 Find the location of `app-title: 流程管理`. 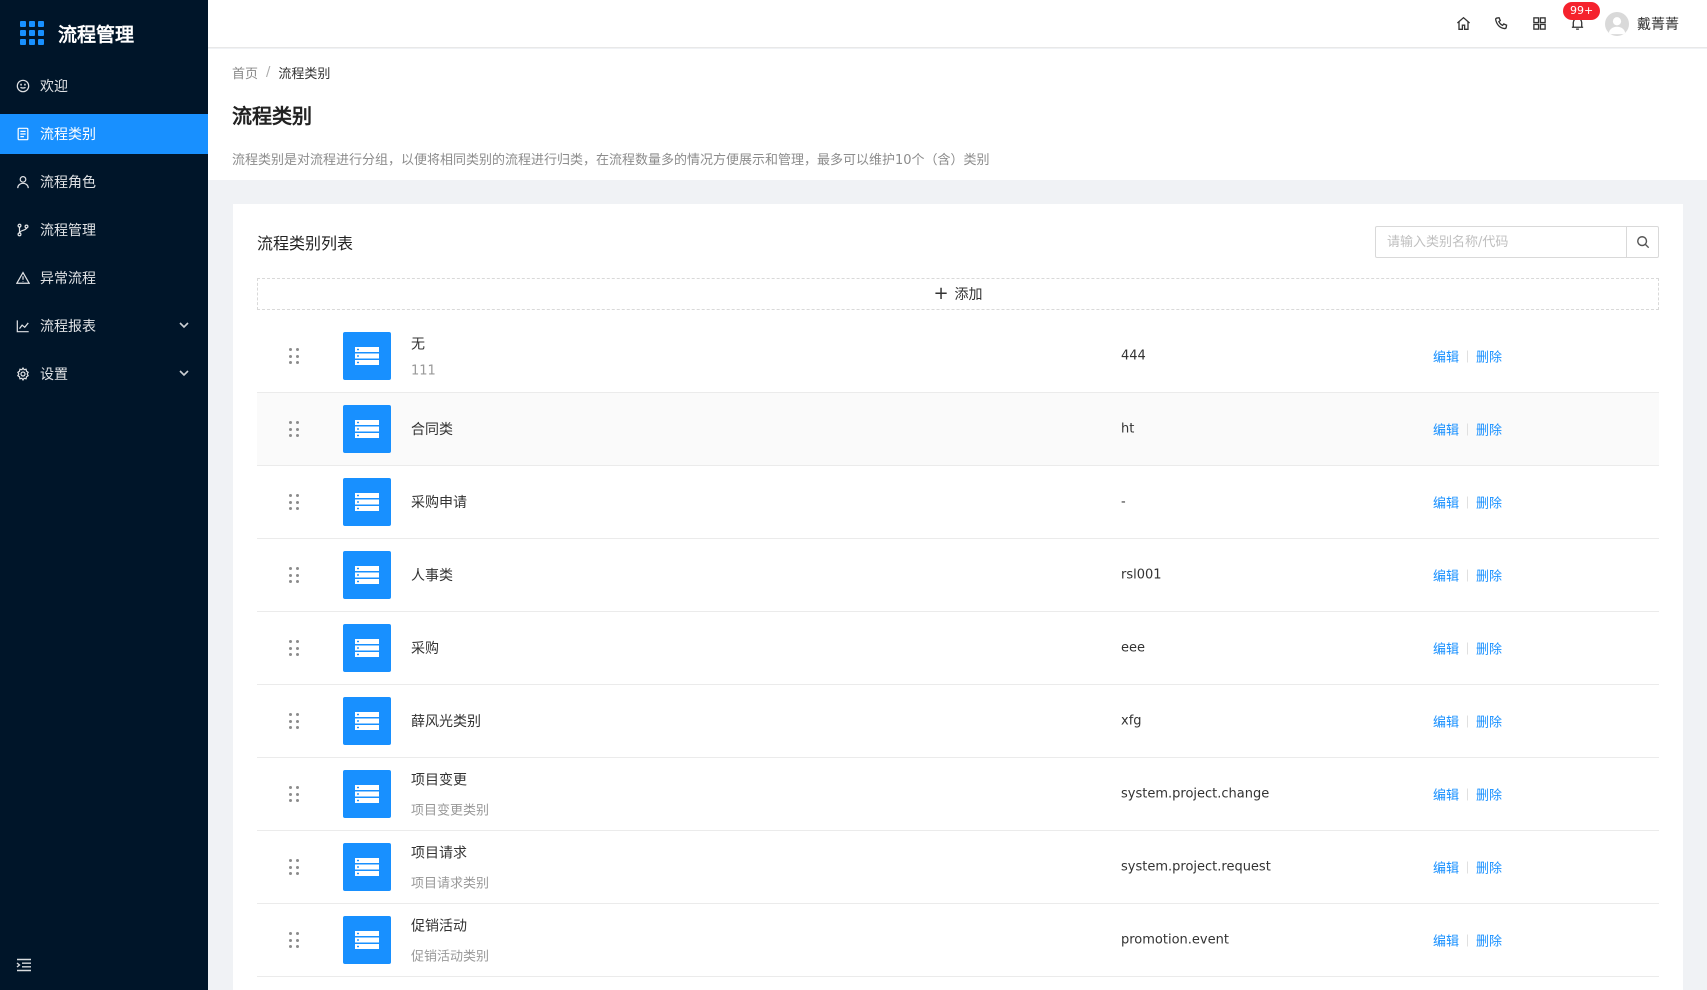

app-title: 流程管理 is located at coordinates (96, 34).